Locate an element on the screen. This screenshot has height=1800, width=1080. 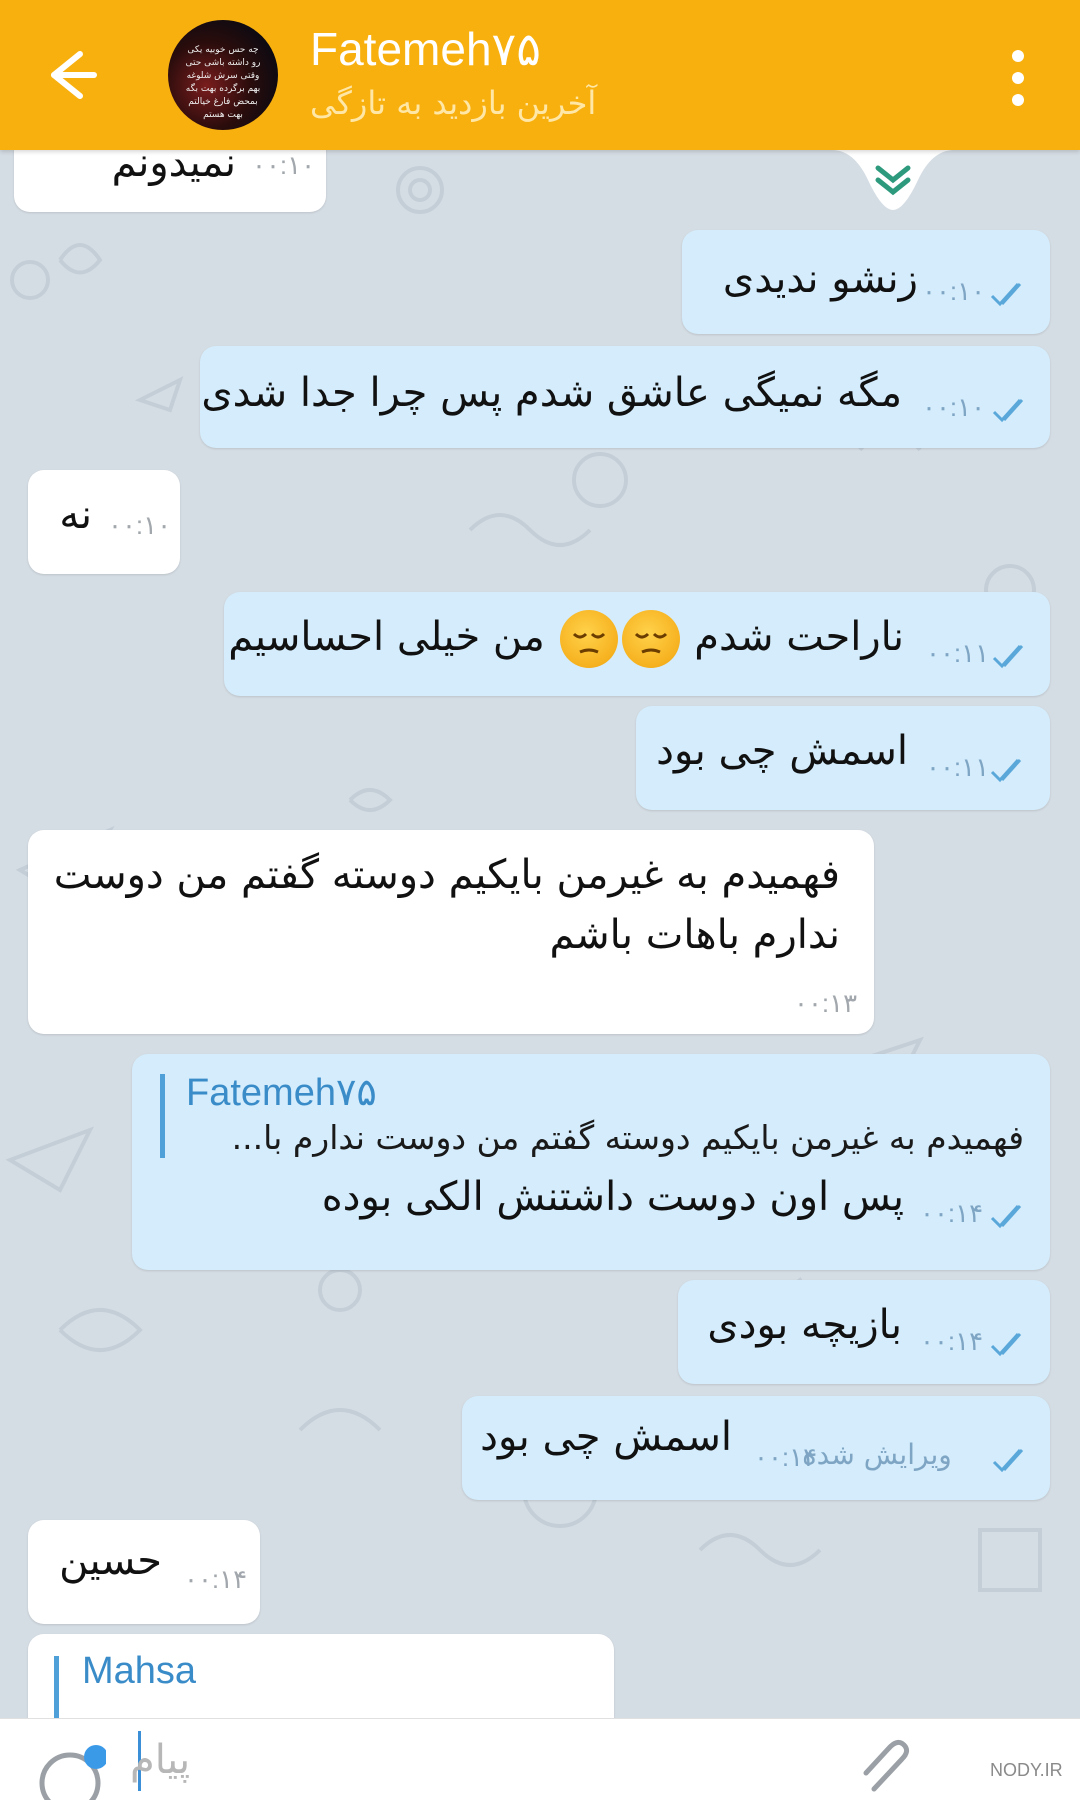
paperclip-icon is located at coordinates (890, 1769).